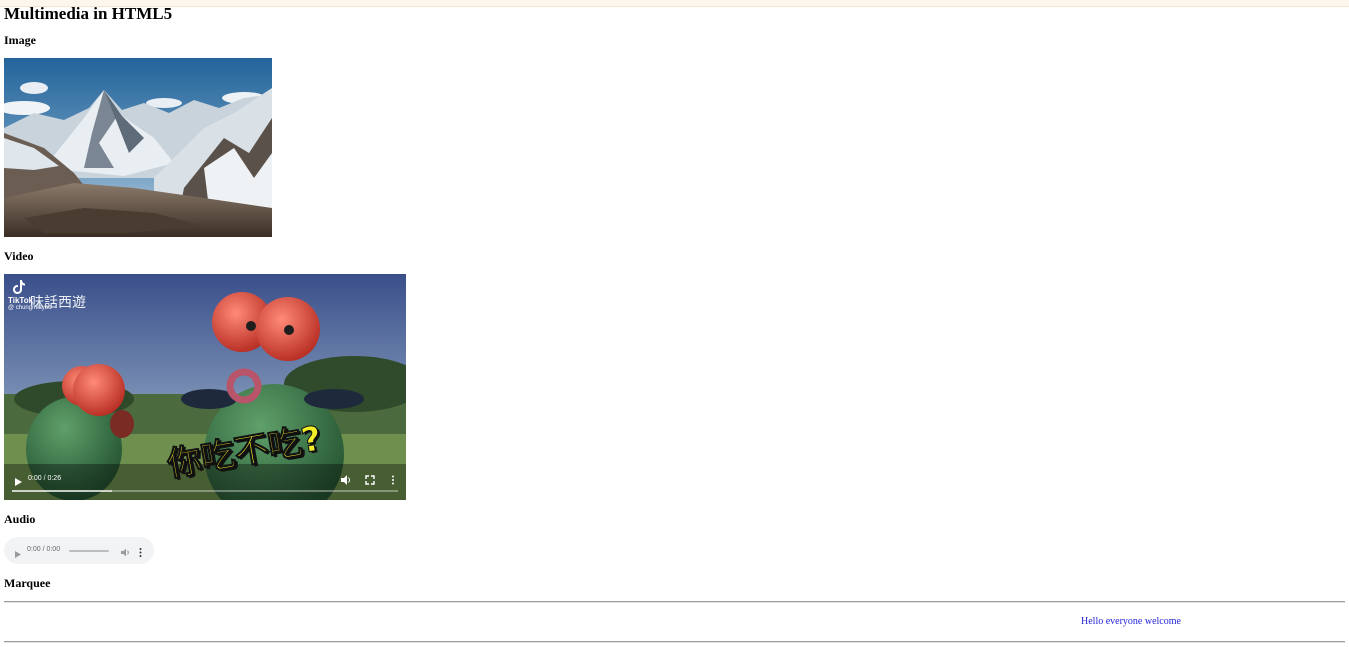 This screenshot has width=1349, height=647. I want to click on image-heading: Image, so click(20, 40).